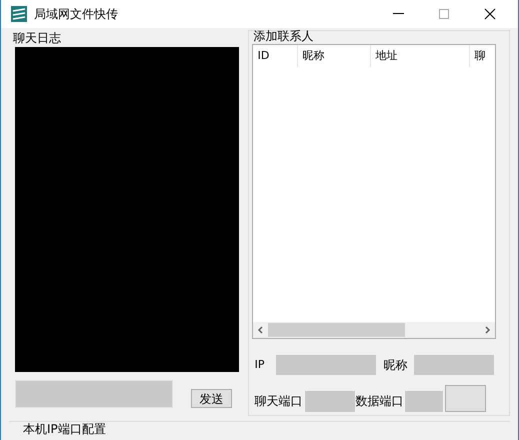 This screenshot has height=440, width=519. What do you see at coordinates (398, 14) in the screenshot?
I see `minimize-icon` at bounding box center [398, 14].